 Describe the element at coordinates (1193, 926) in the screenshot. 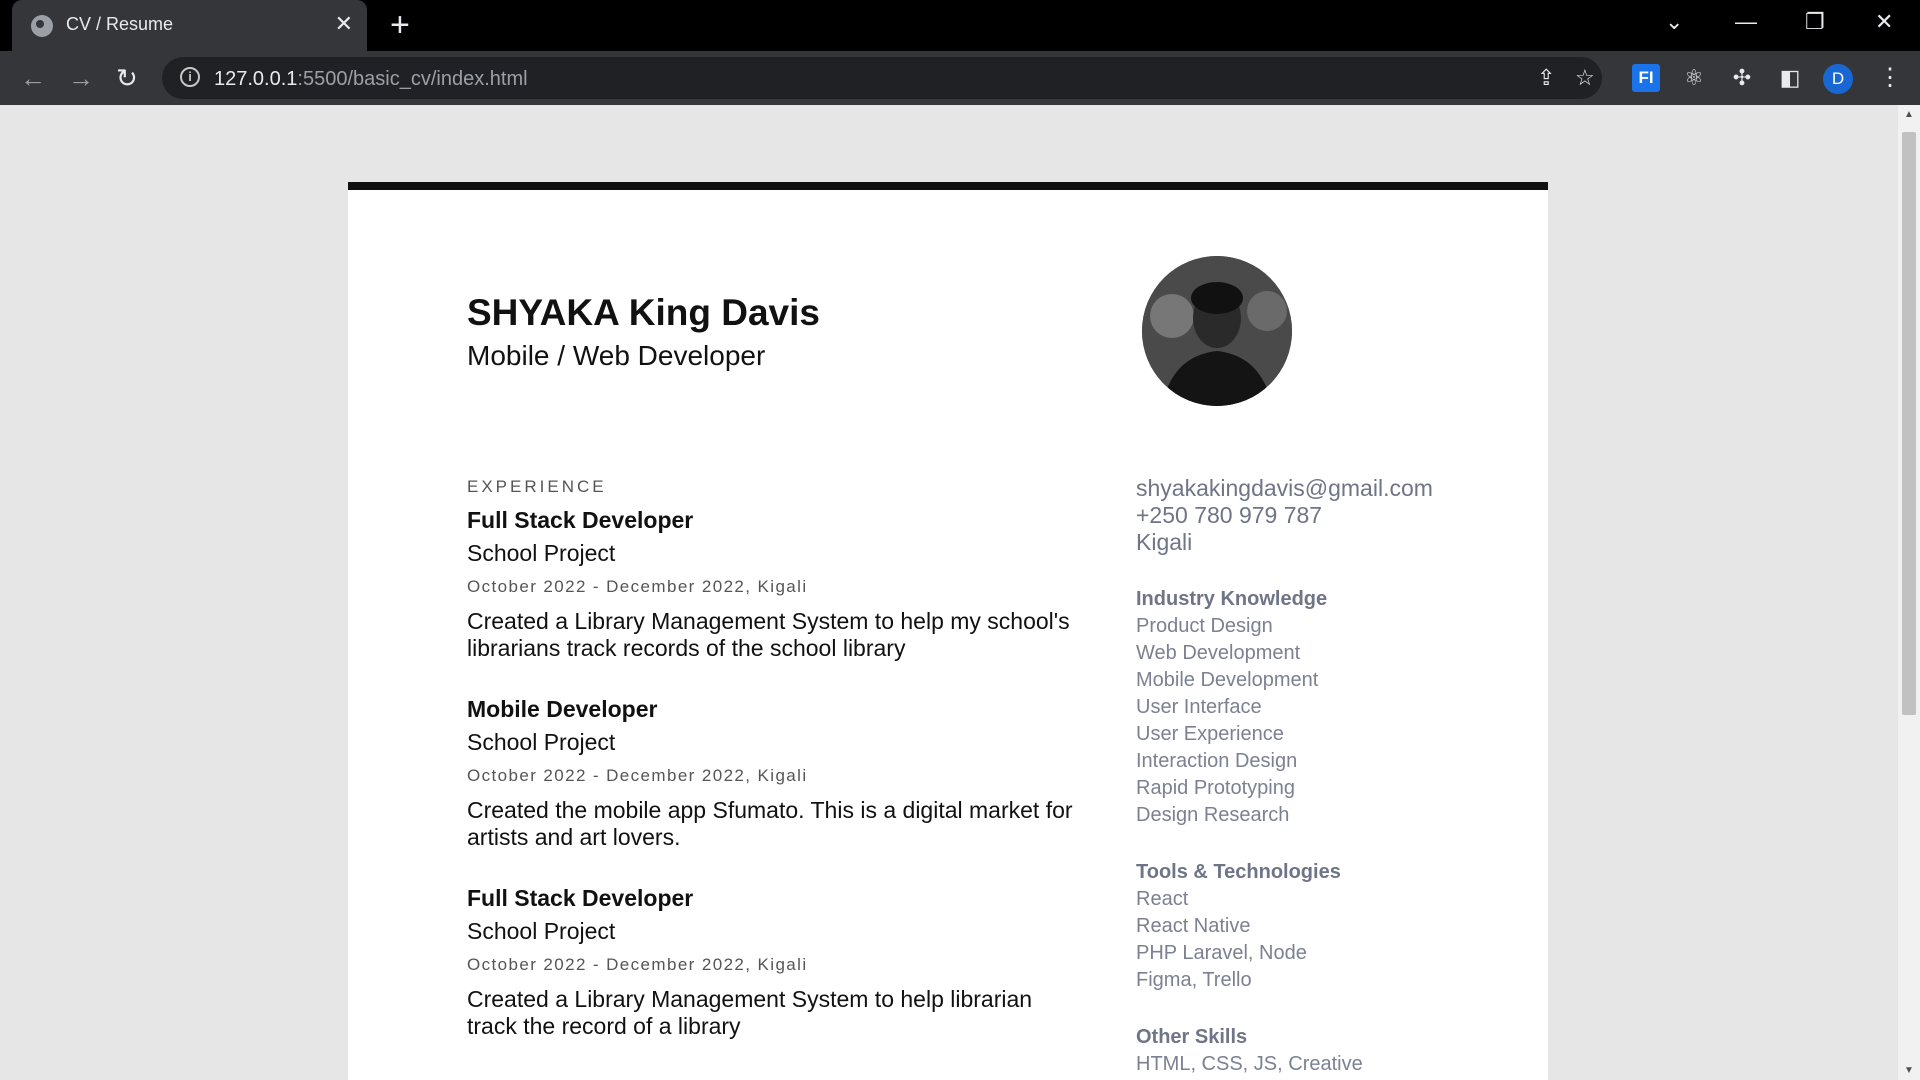

I see `skill-item: React Native` at that location.